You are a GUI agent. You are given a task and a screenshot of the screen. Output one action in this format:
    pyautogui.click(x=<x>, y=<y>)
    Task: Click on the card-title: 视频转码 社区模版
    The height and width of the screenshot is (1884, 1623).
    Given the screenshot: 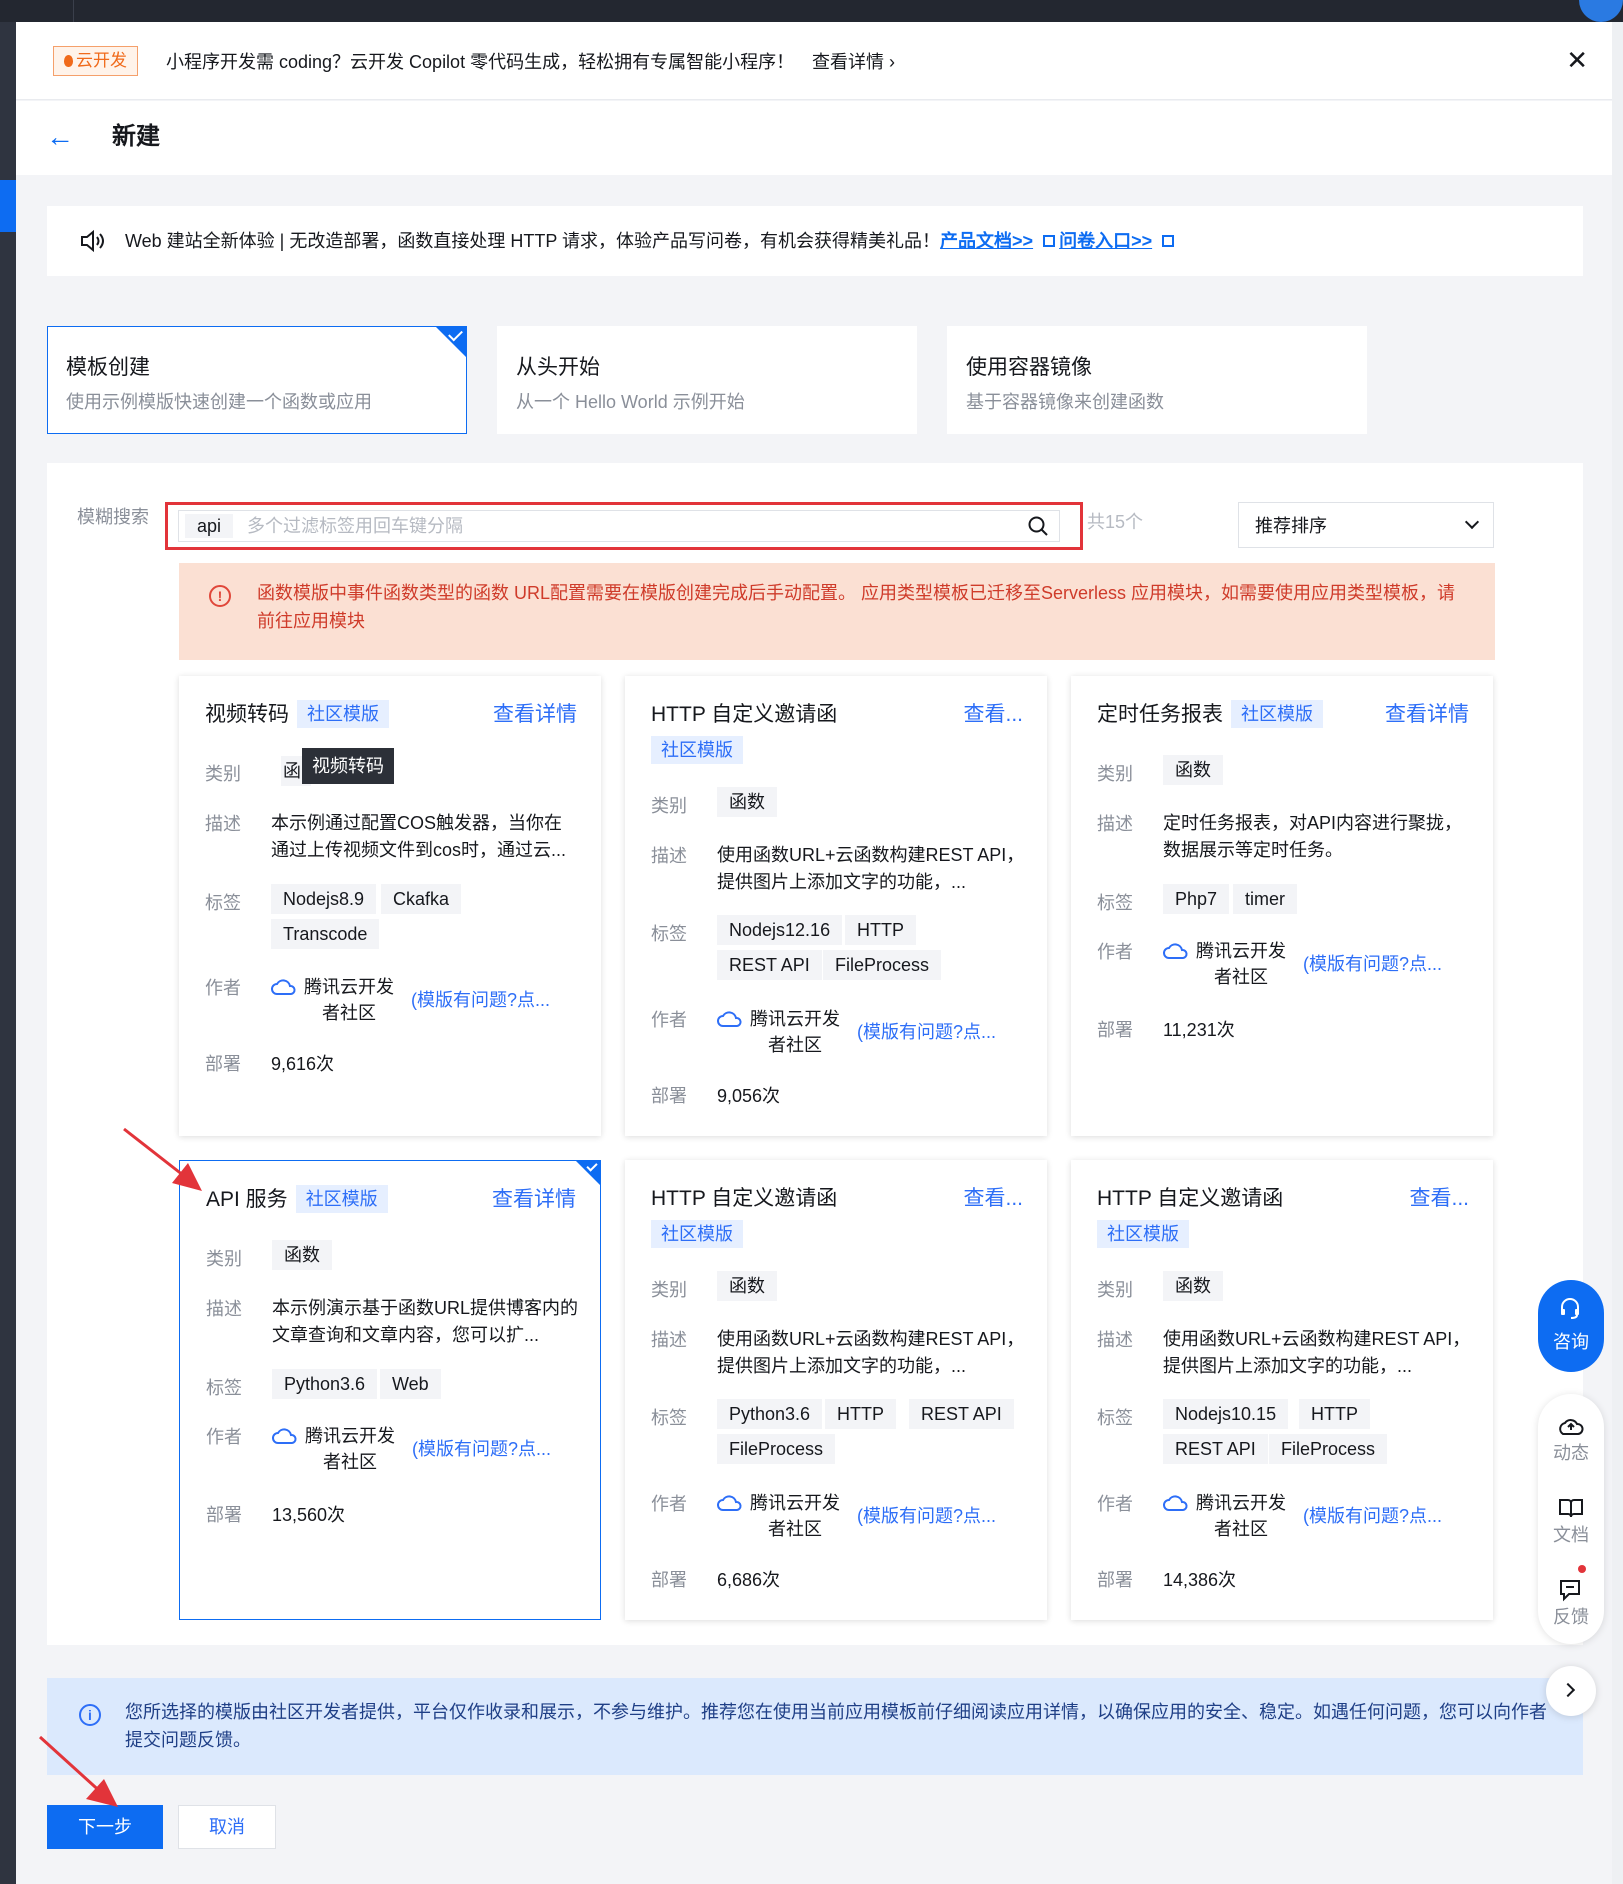 What is the action you would take?
    pyautogui.click(x=297, y=715)
    